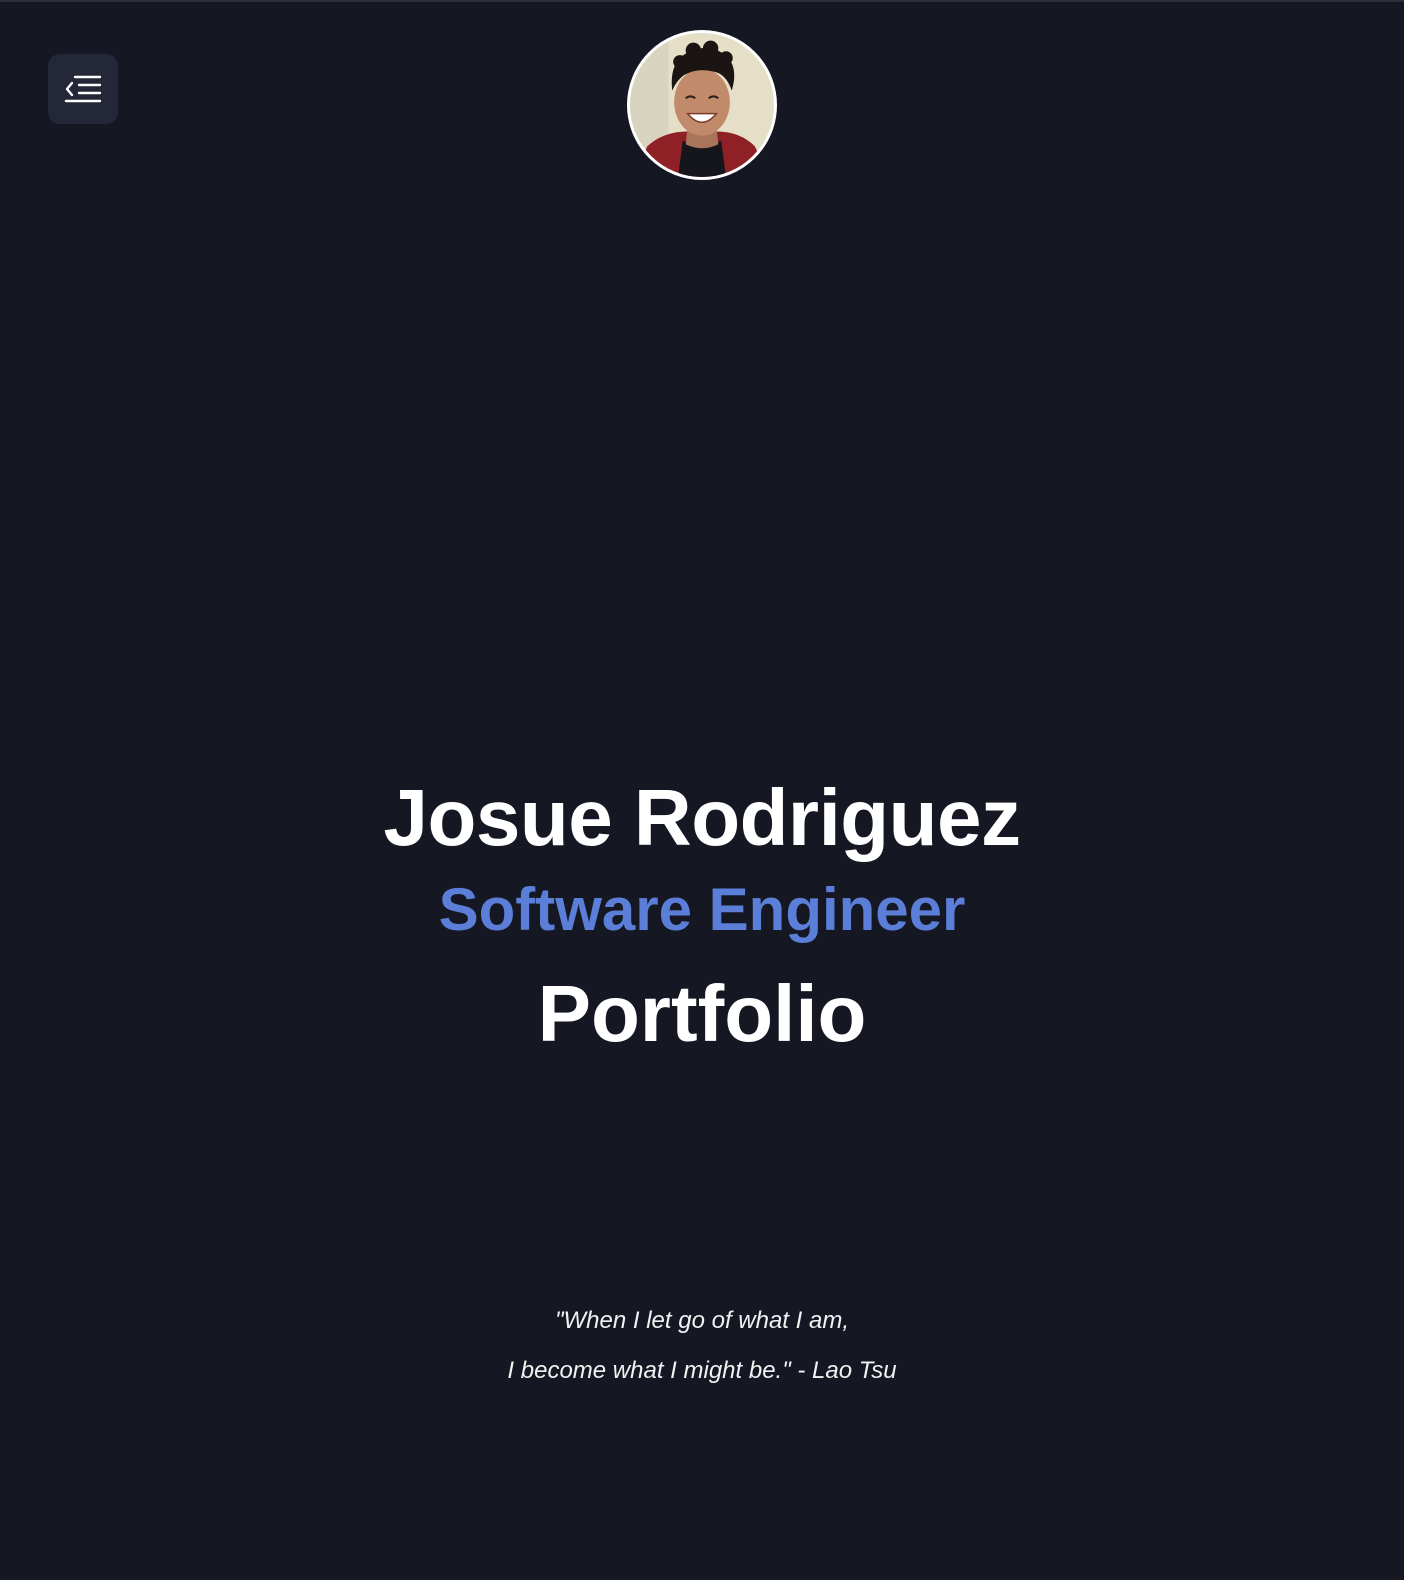 This screenshot has width=1404, height=1580. Describe the element at coordinates (702, 1370) in the screenshot. I see `quote-line-2: I become what I might be." - Lao Tsu` at that location.